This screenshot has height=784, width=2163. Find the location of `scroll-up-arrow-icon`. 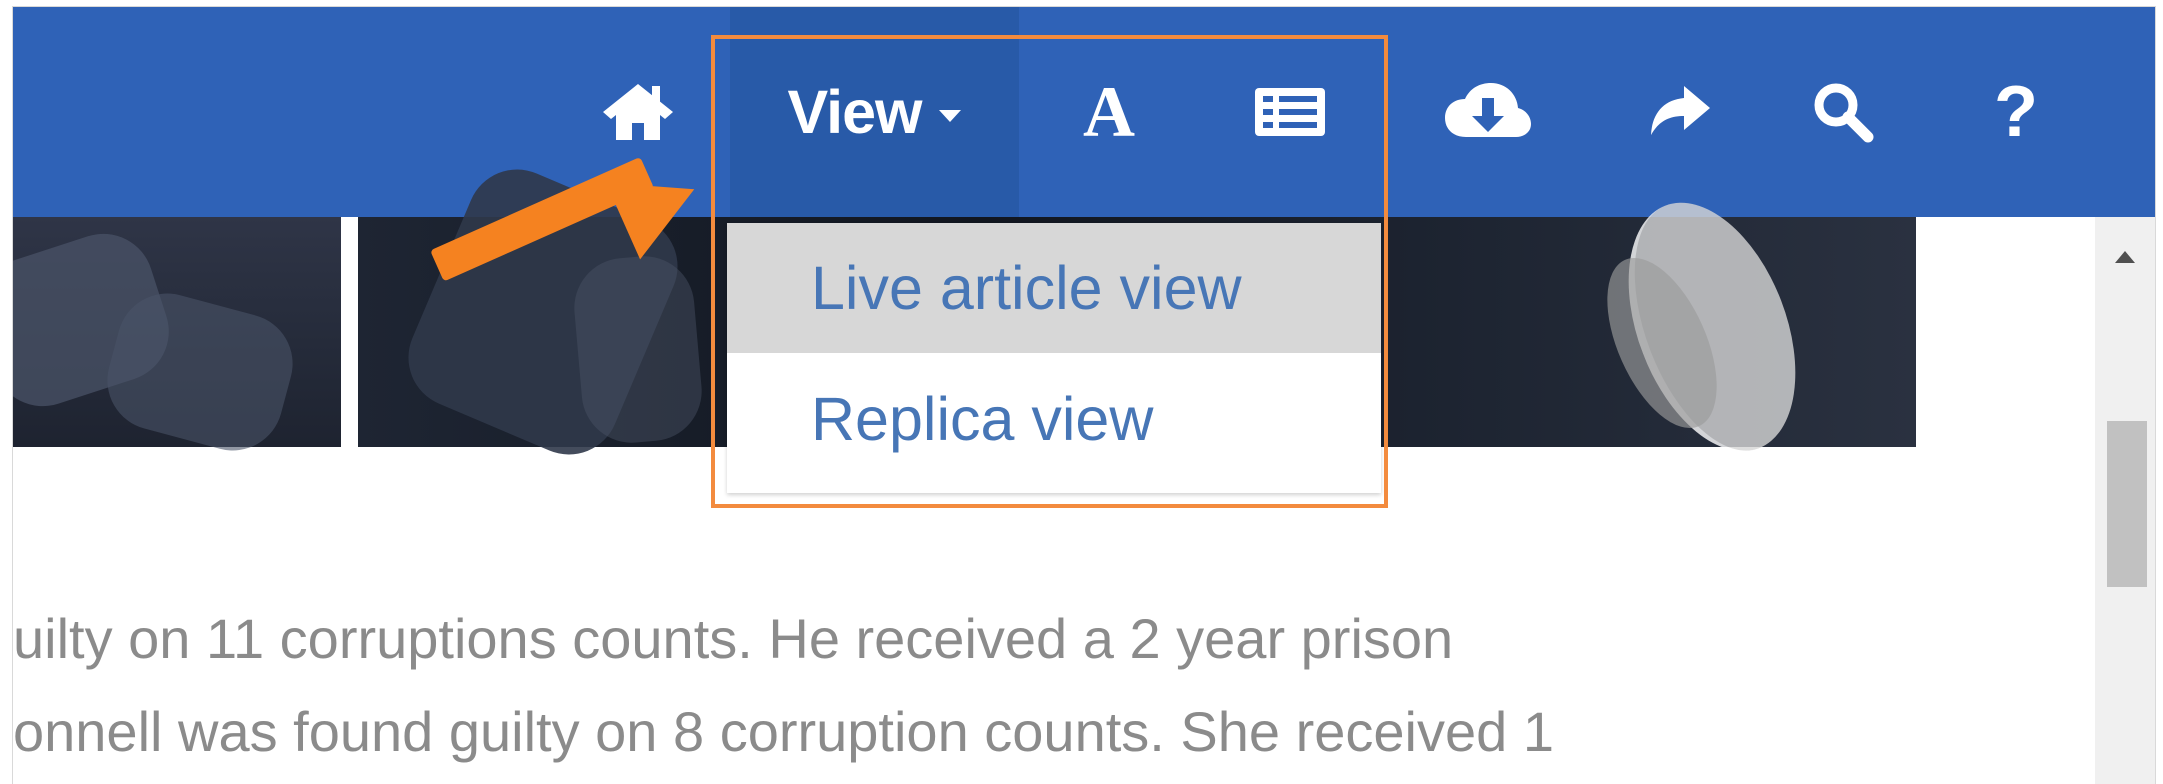

scroll-up-arrow-icon is located at coordinates (2125, 257).